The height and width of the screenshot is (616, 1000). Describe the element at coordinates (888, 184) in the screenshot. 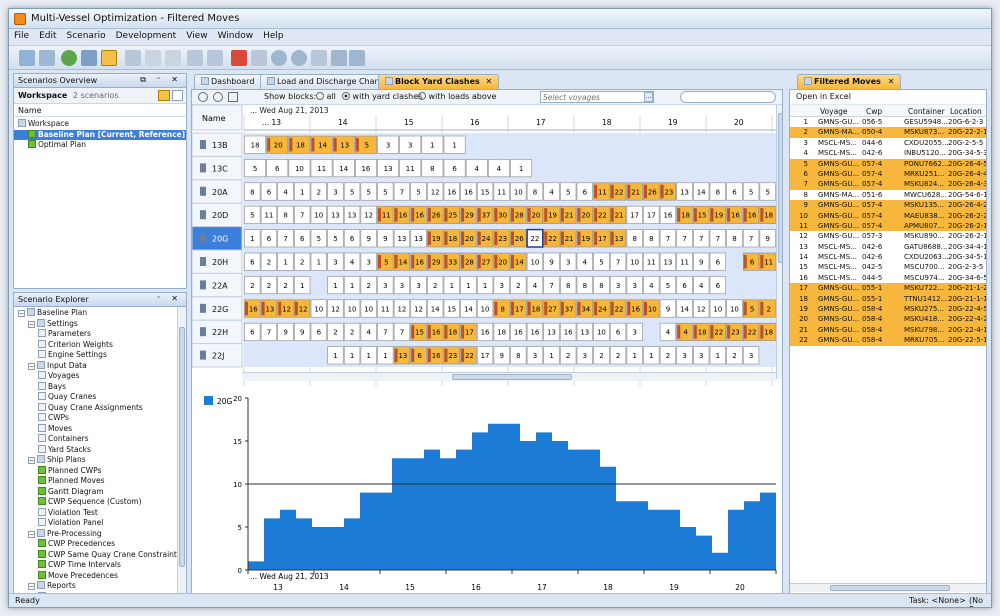

I see `table-row: 7 GMNS-GU... 057-4 MSKU824... 20G-26-4-3` at that location.